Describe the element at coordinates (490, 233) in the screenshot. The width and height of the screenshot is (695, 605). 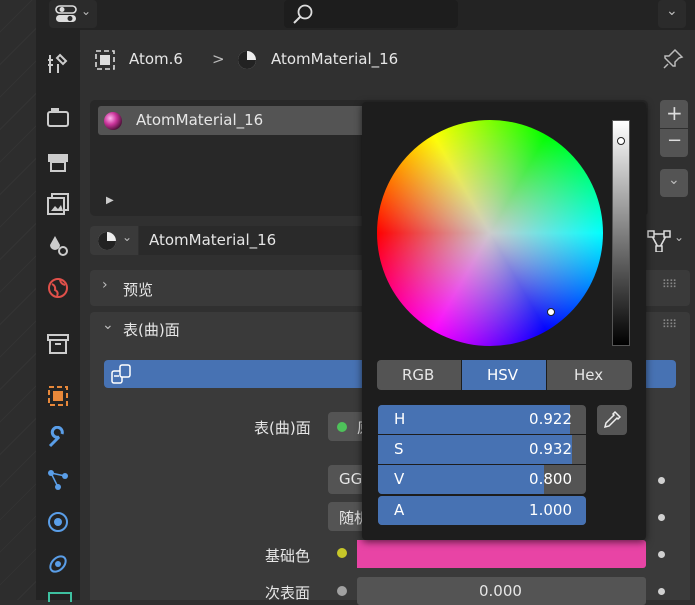
I see `hue-saturation-wheel` at that location.